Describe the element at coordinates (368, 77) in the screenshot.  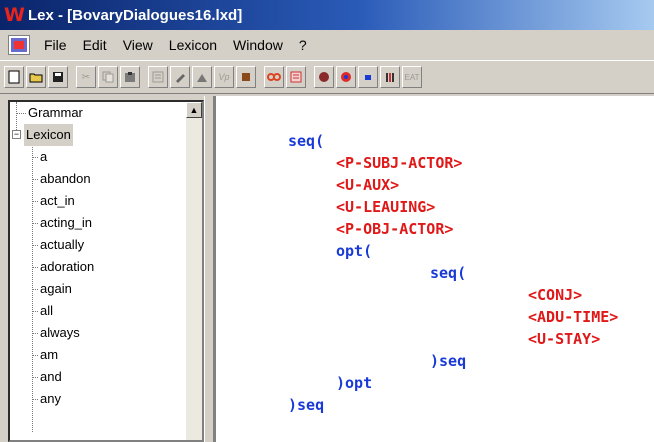
I see `equals-icon` at that location.